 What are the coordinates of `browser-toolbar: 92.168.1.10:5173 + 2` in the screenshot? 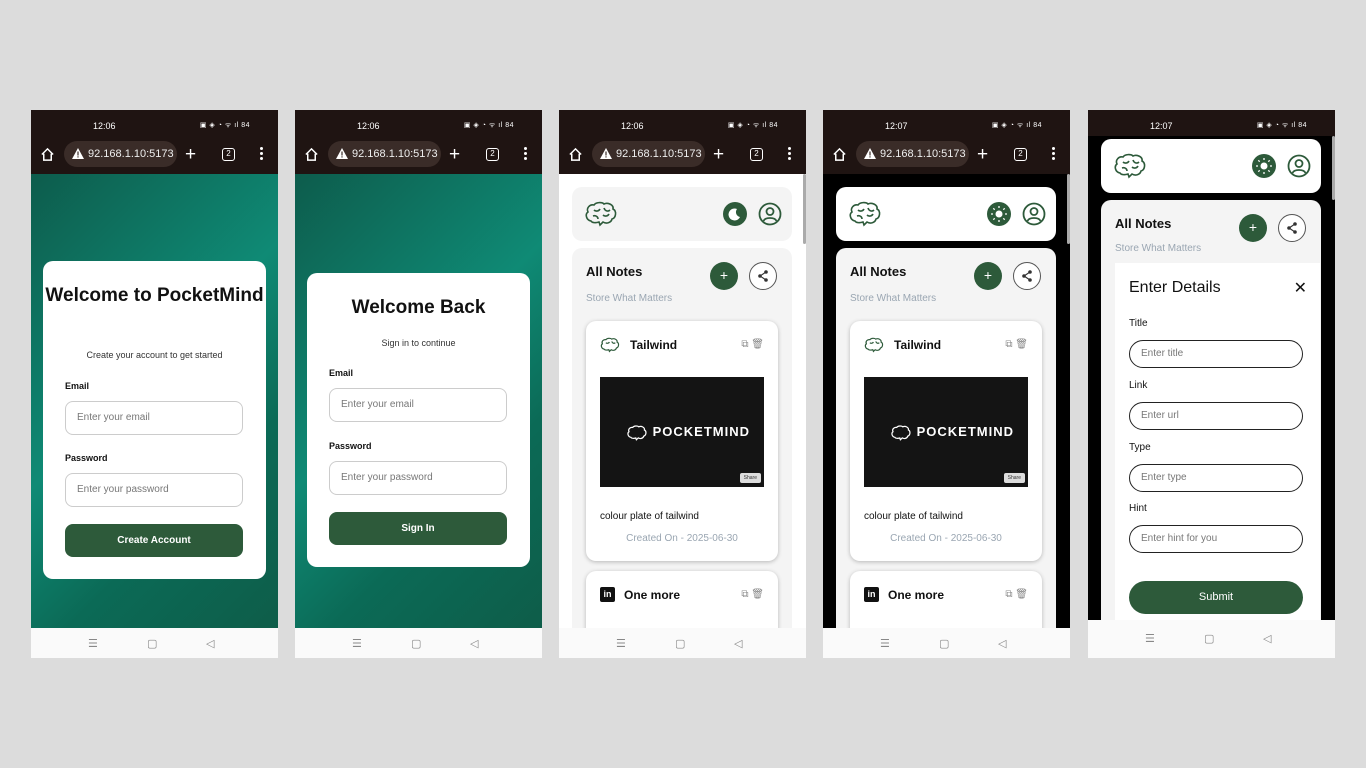 It's located at (418, 156).